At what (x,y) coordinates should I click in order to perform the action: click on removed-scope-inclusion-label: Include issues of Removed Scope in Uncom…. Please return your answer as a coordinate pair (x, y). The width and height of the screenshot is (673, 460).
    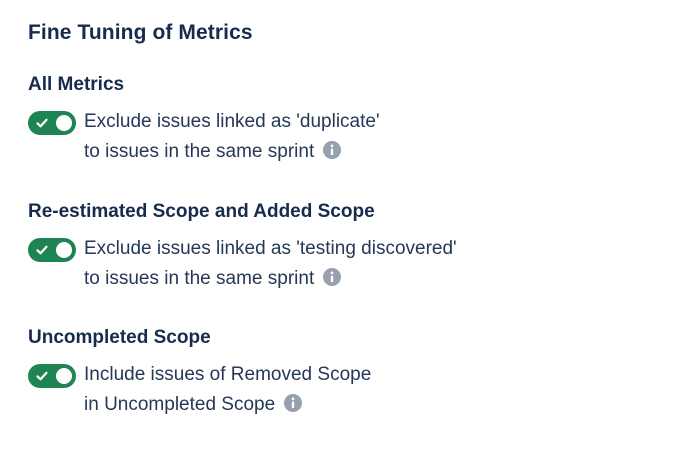
    Looking at the image, I should click on (227, 390).